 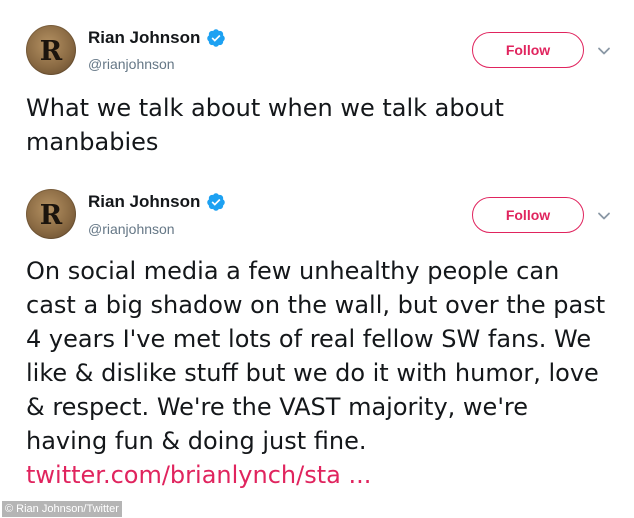 I want to click on image-credit: © Rian Johnson/Twitter, so click(x=62, y=509).